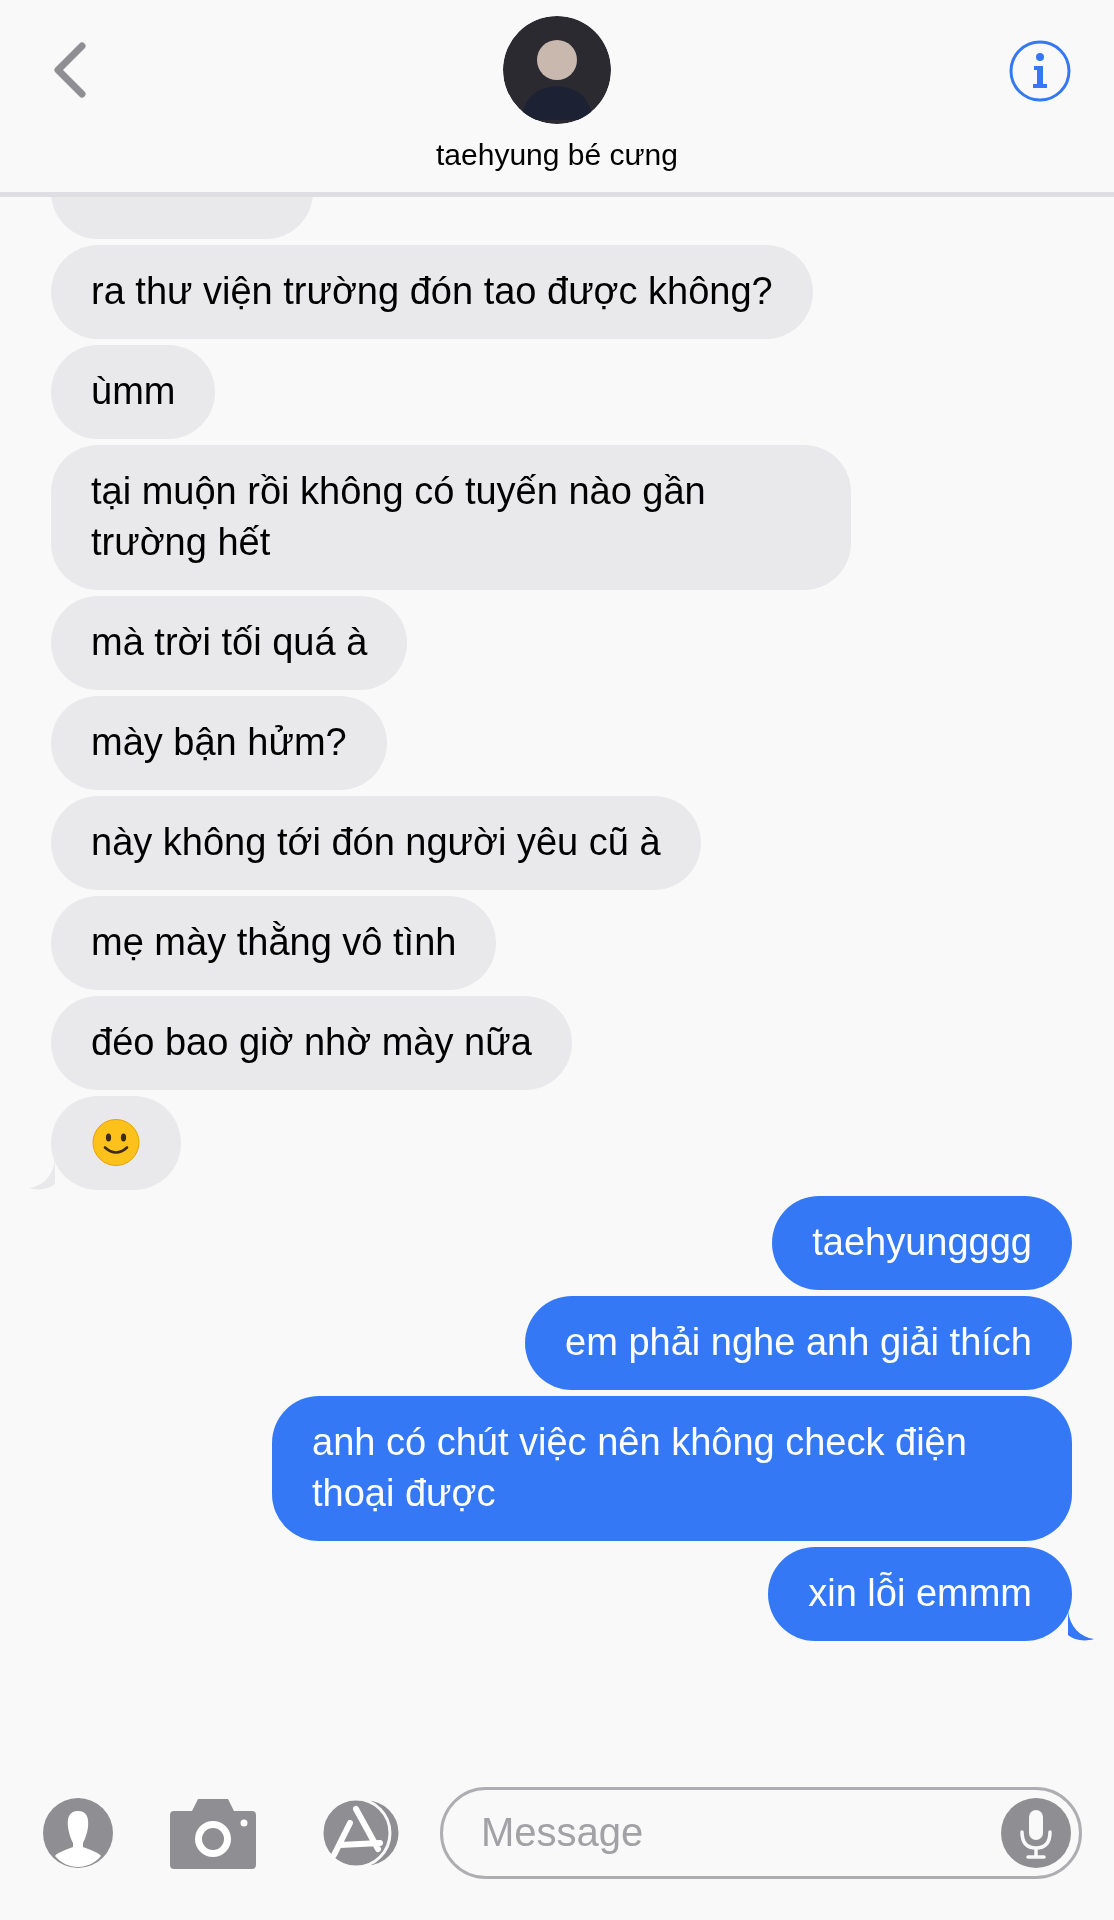 Image resolution: width=1114 pixels, height=1920 pixels. Describe the element at coordinates (229, 643) in the screenshot. I see `received-message: mà trời tối quá à` at that location.